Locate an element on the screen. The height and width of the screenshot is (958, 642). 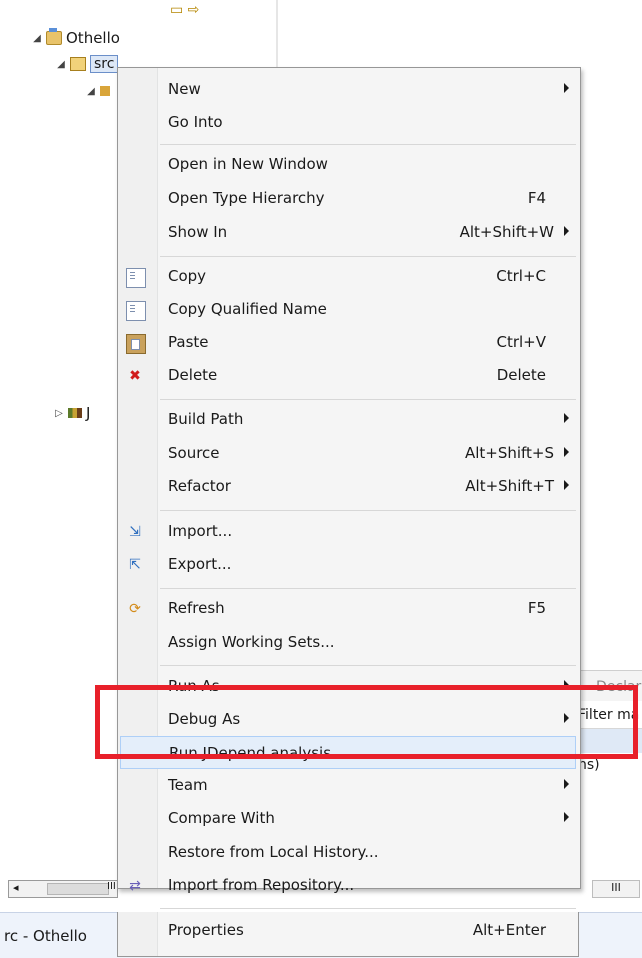
package-icon is located at coordinates (105, 91).